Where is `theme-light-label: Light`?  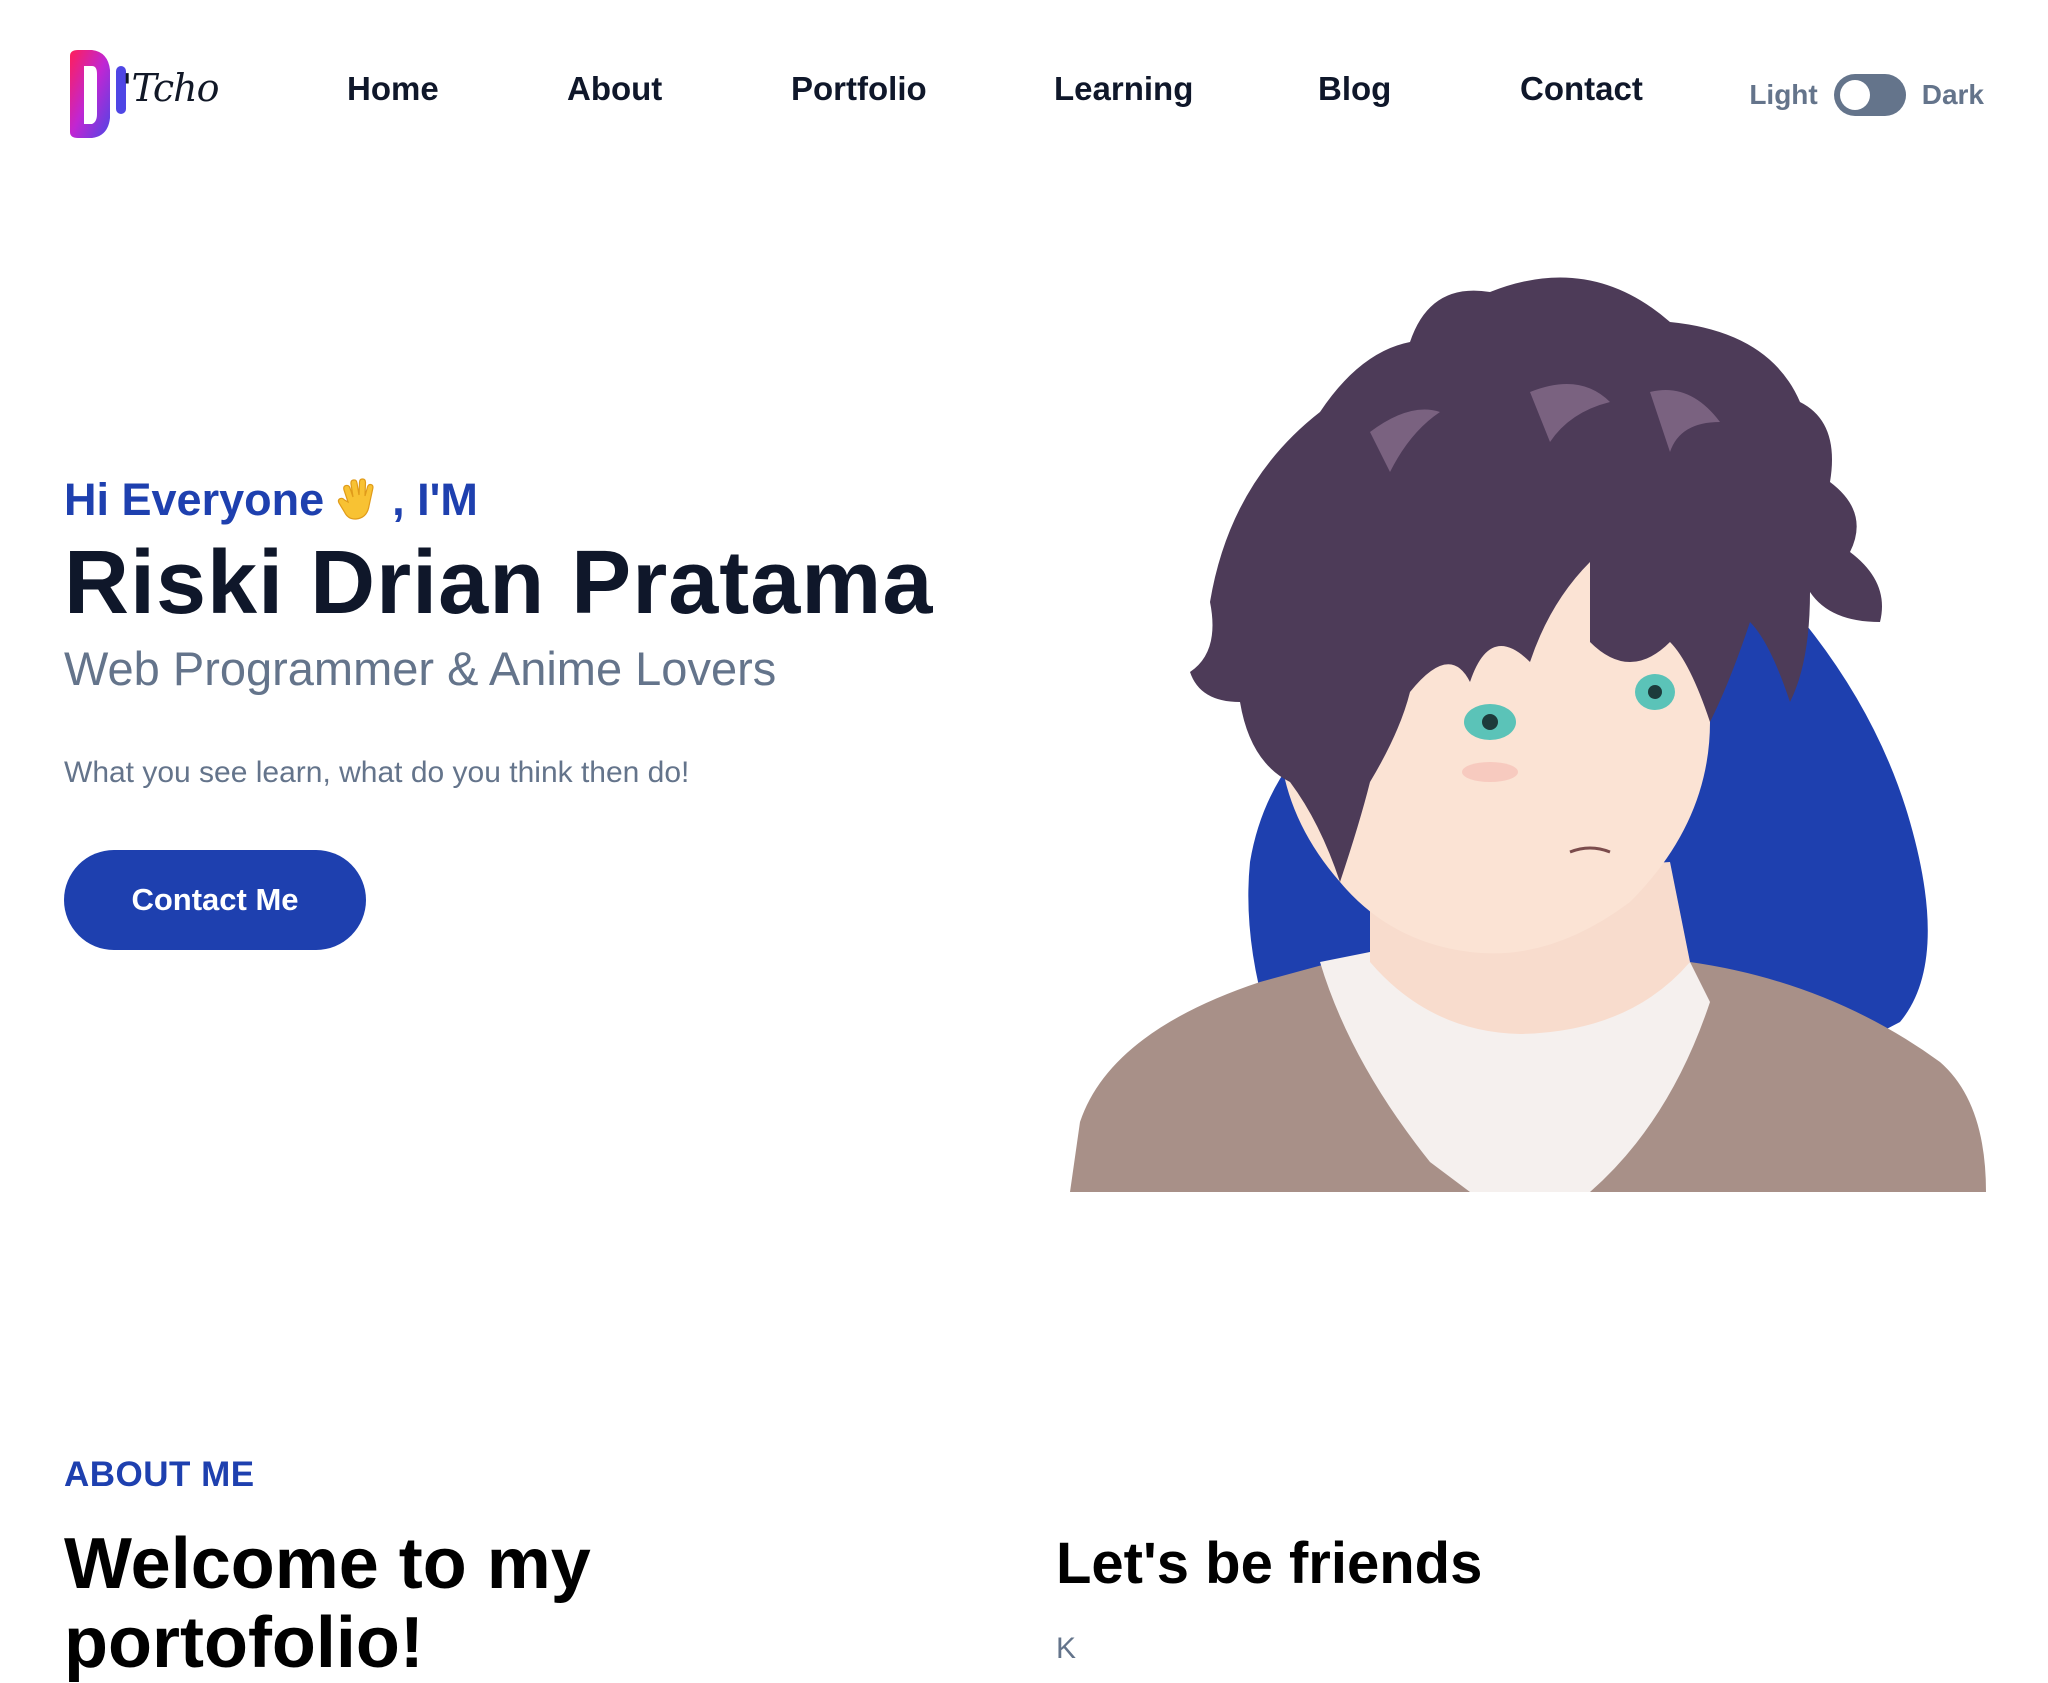 theme-light-label: Light is located at coordinates (1783, 94).